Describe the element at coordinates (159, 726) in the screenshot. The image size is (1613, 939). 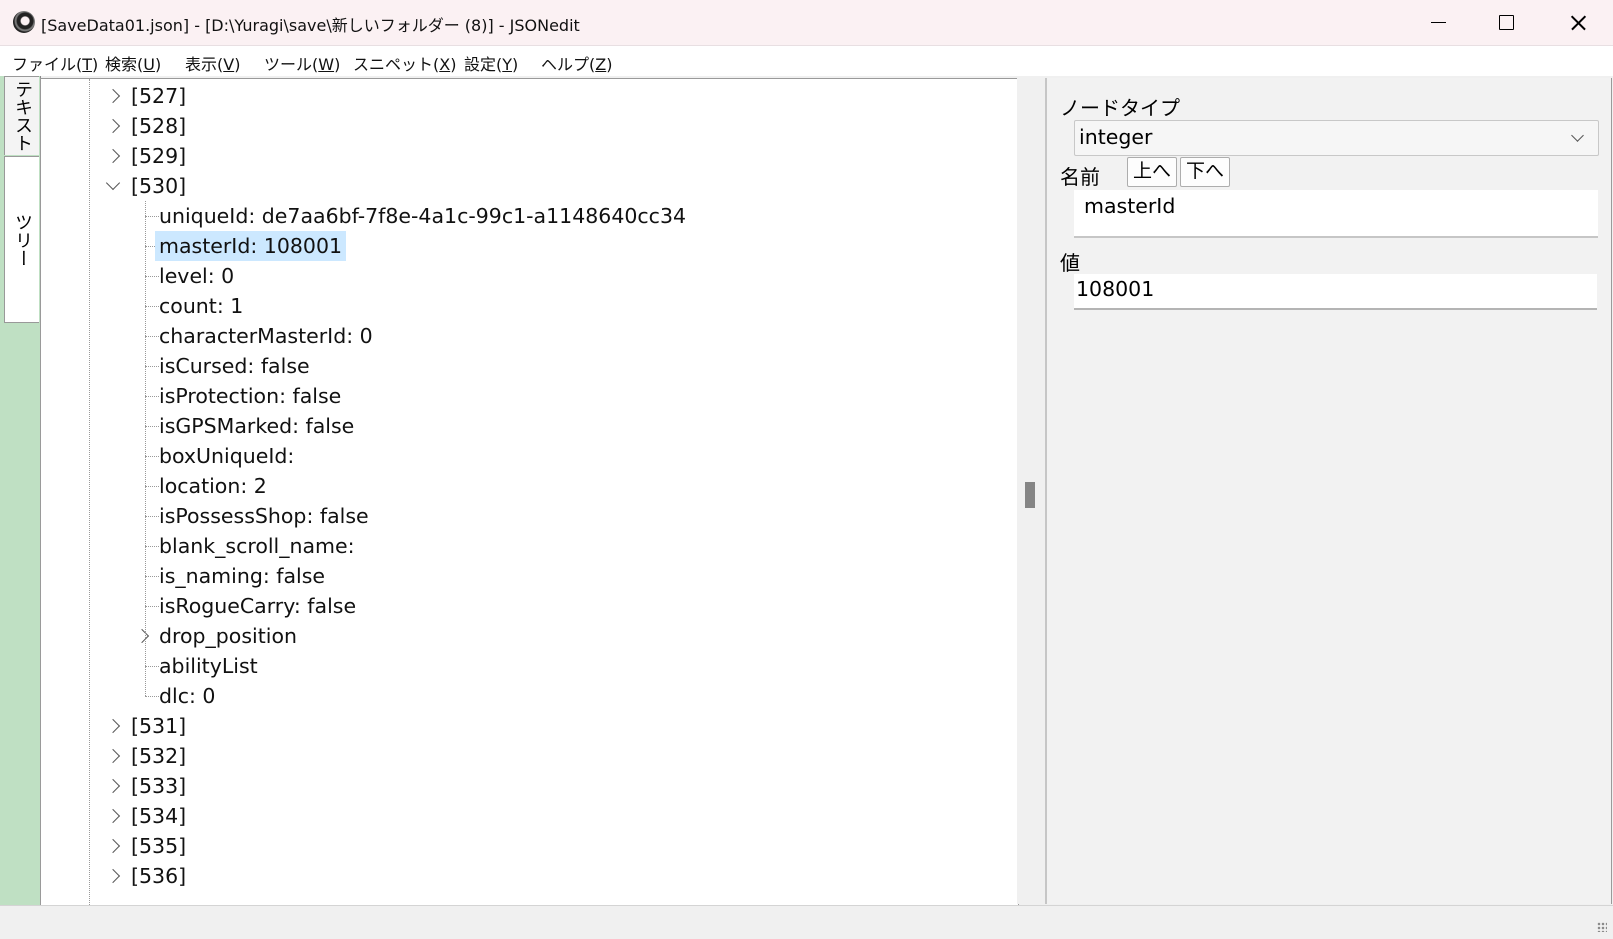
I see `tree-node-label: [531]` at that location.